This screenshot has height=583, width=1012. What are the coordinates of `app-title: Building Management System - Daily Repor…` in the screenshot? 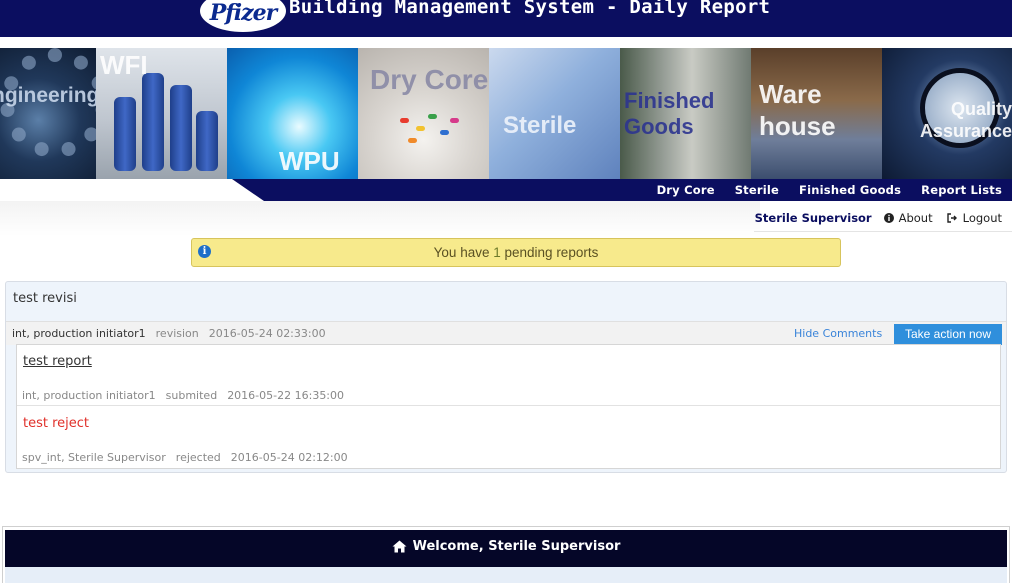 It's located at (530, 9).